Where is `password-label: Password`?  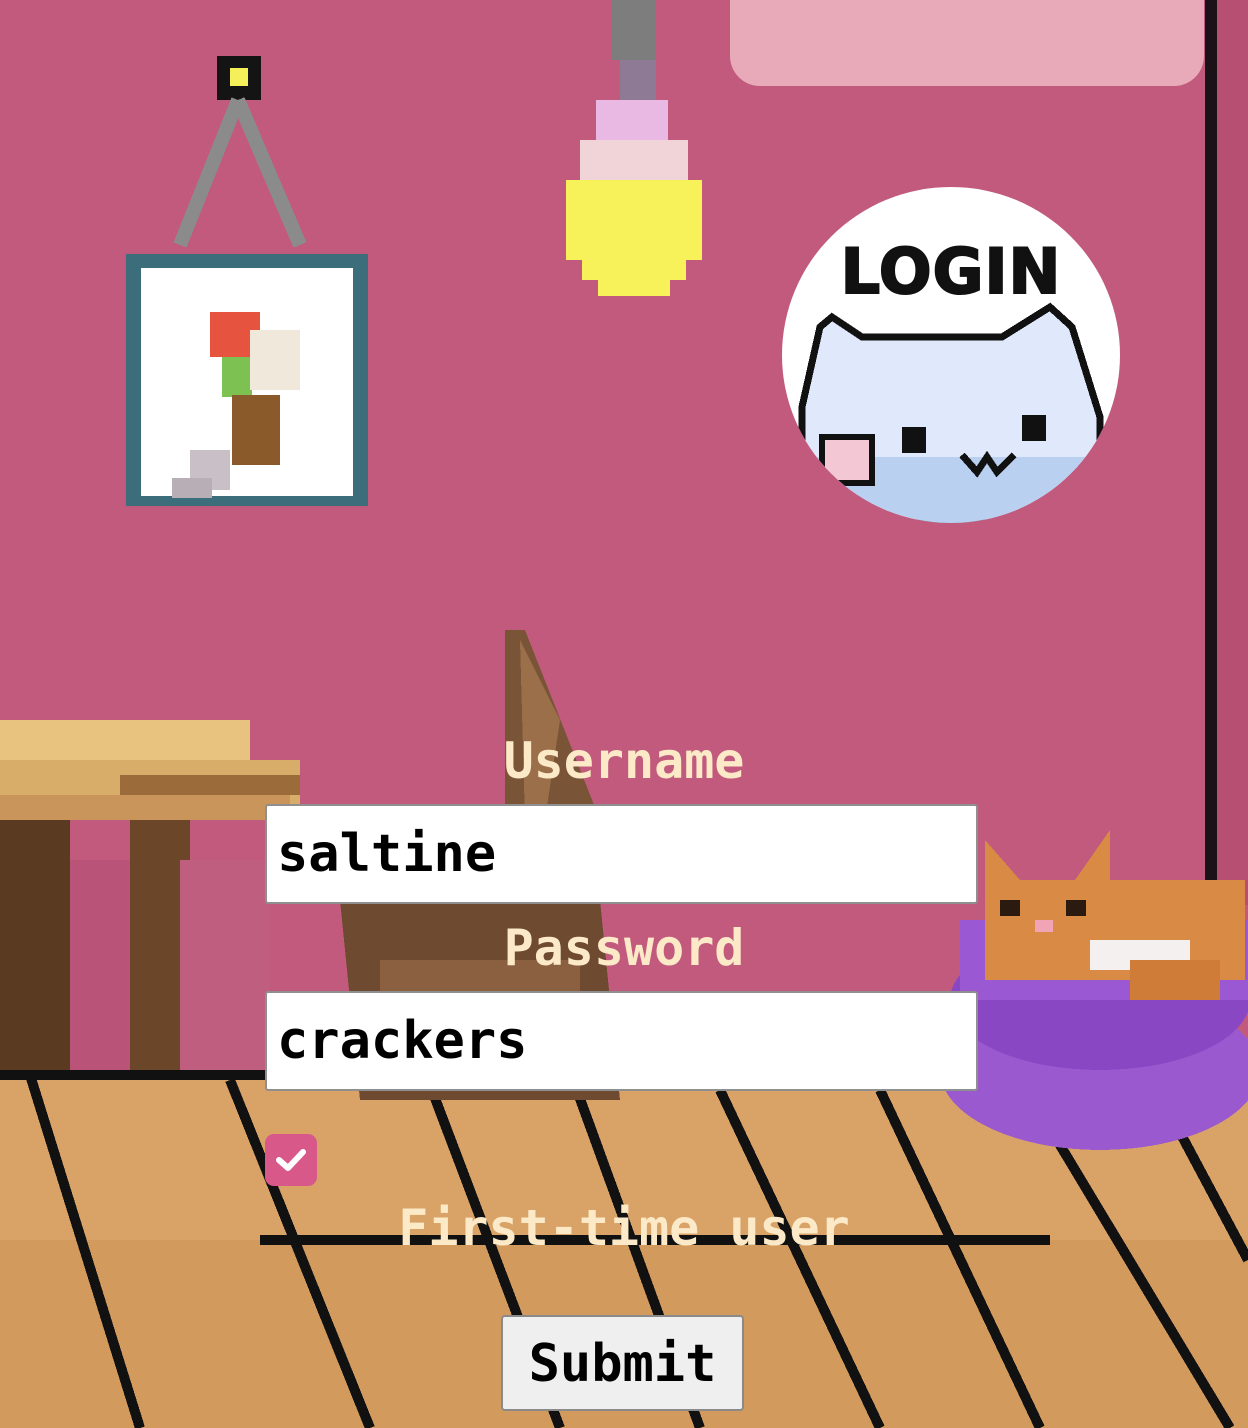
password-label: Password is located at coordinates (624, 948).